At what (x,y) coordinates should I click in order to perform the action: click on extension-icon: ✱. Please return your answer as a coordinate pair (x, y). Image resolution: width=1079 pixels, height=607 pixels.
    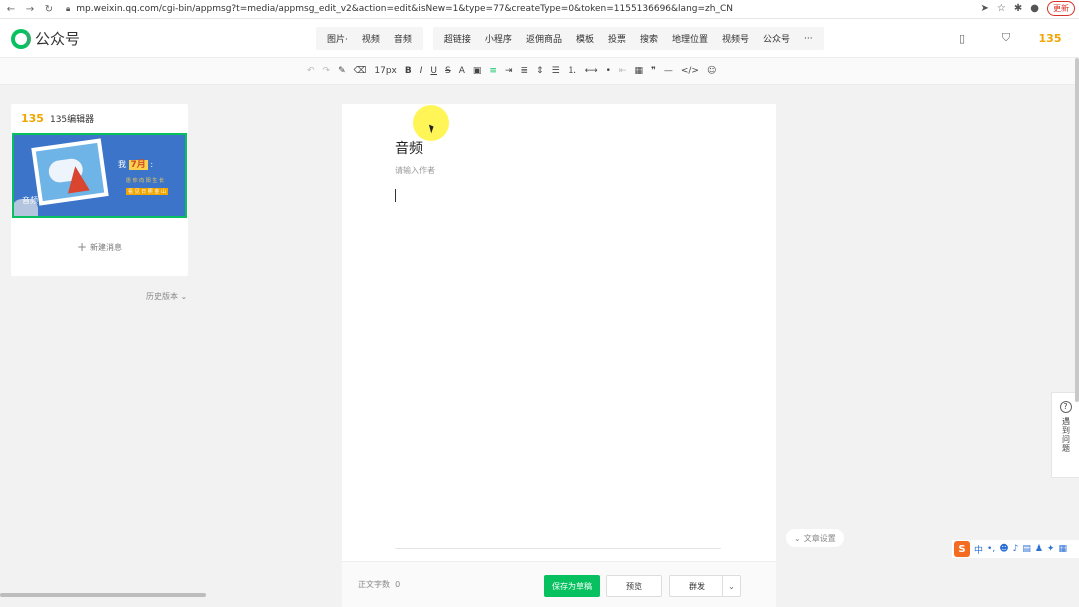
    Looking at the image, I should click on (1018, 8).